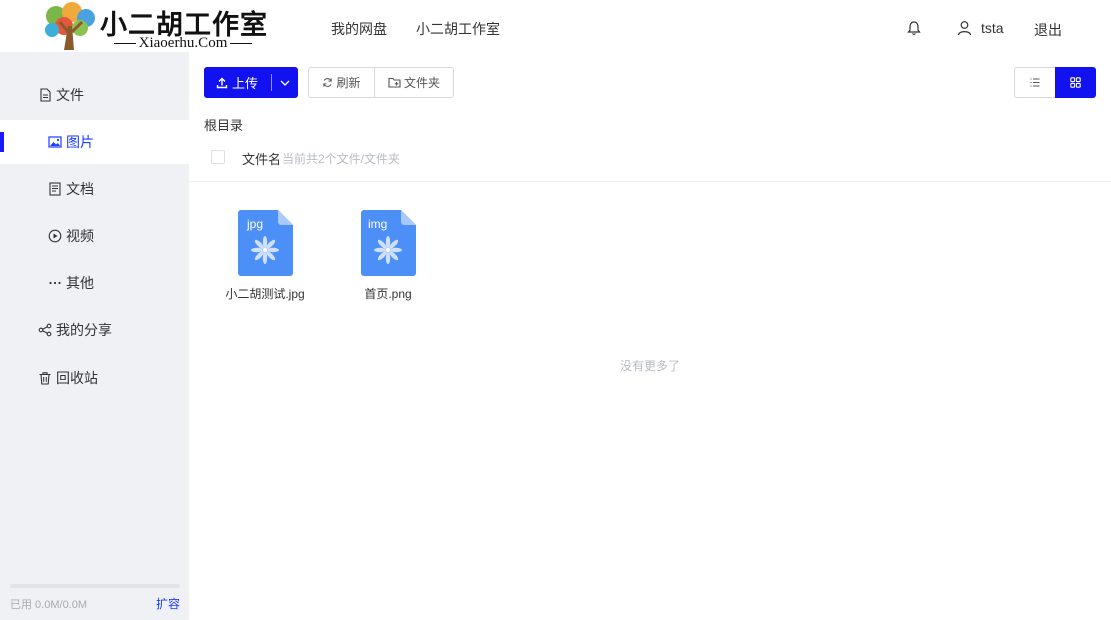  I want to click on view-toggle, so click(1055, 82).